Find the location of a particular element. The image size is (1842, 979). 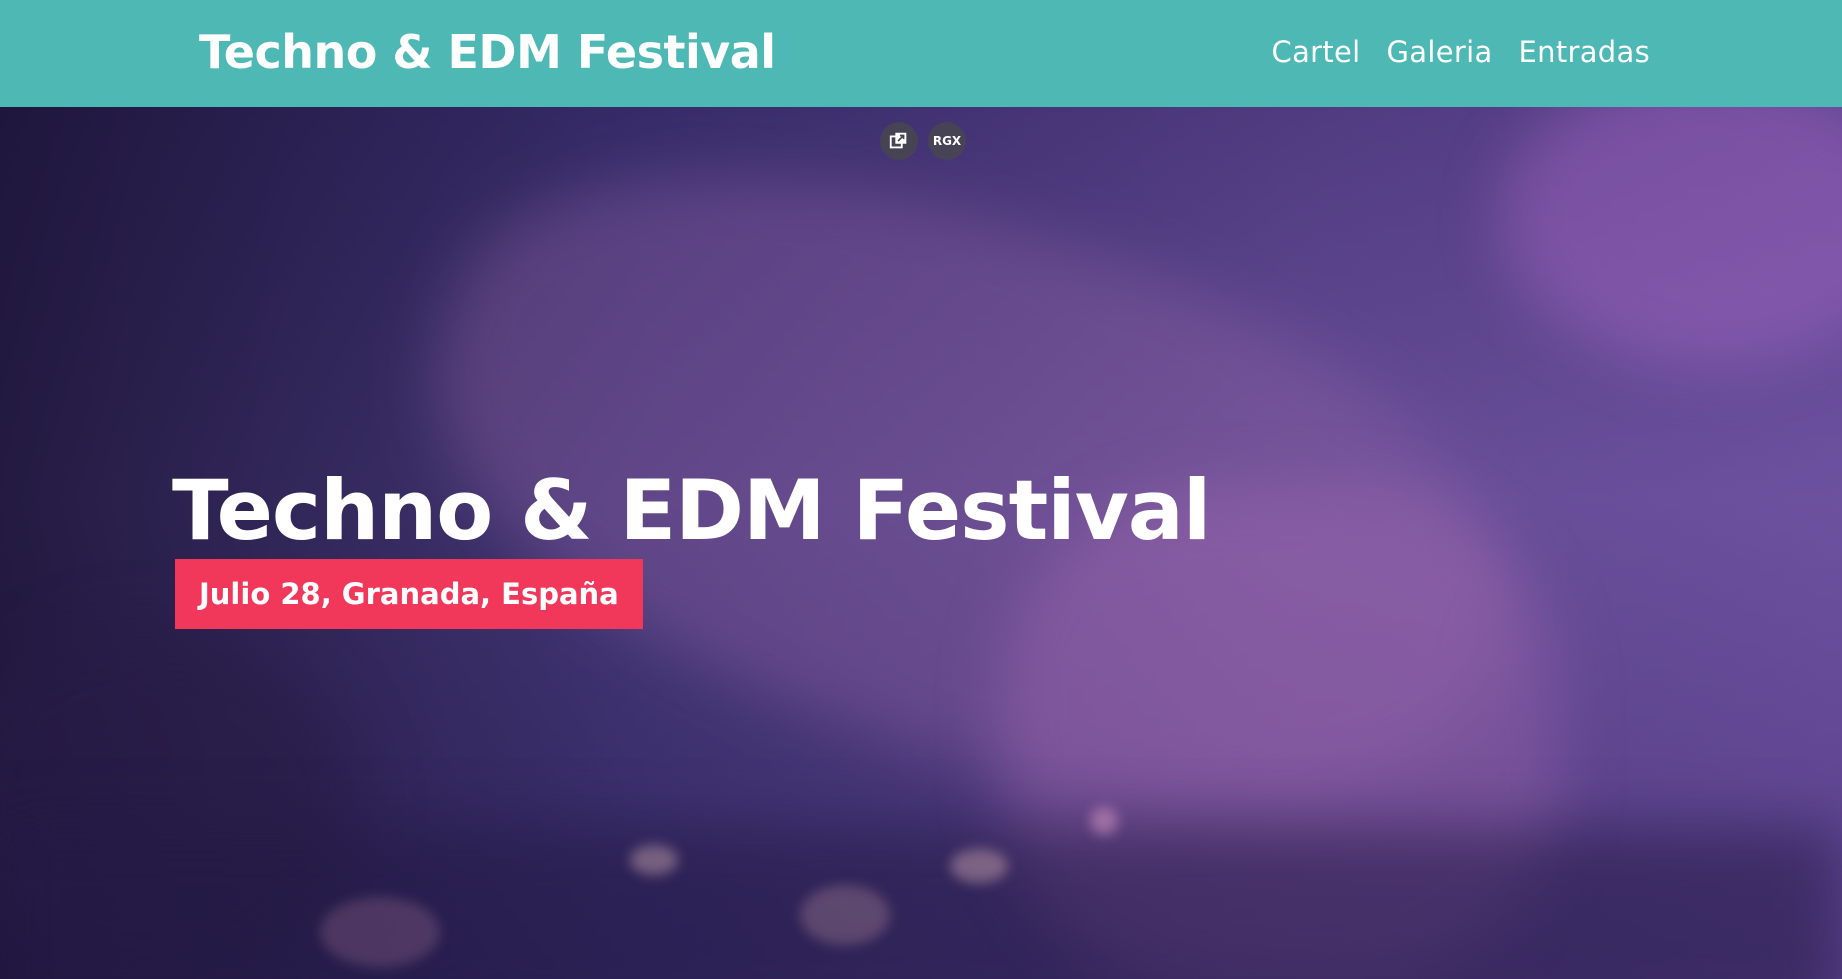

main-nav: Cartel Galeria Entradas is located at coordinates (1461, 52).